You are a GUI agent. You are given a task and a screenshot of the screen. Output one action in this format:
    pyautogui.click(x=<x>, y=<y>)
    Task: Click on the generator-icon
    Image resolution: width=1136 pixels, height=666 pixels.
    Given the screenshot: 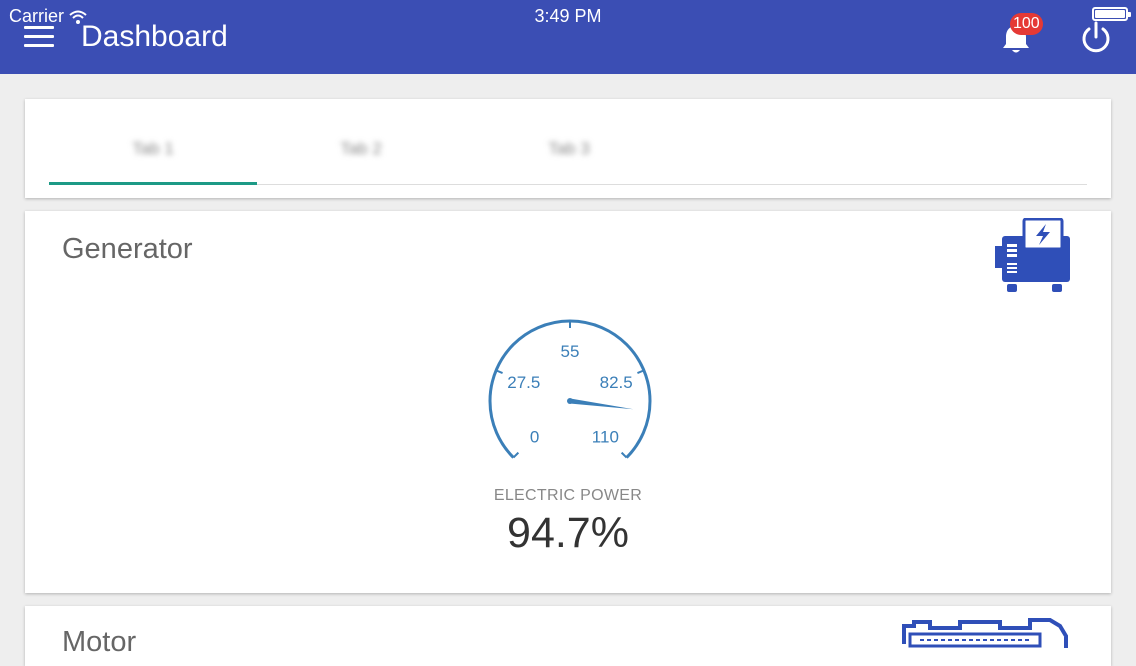 What is the action you would take?
    pyautogui.click(x=1032, y=255)
    